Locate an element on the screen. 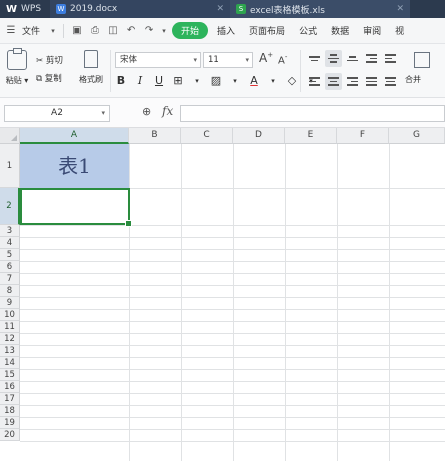 This screenshot has height=461, width=445. menu-page-layout: 页面布局 is located at coordinates (267, 30).